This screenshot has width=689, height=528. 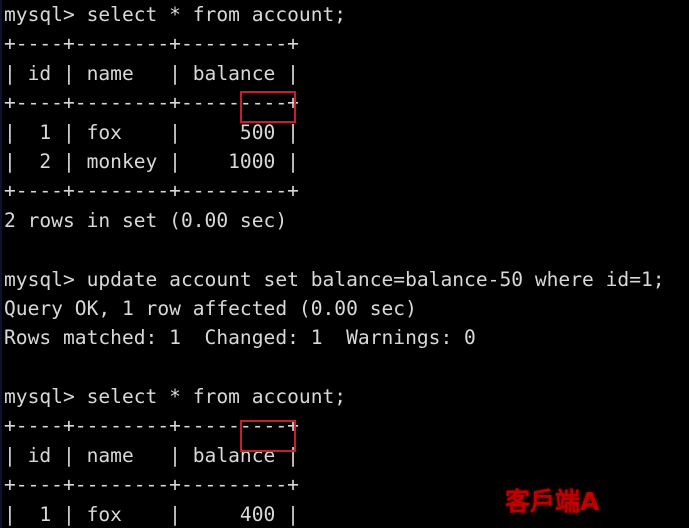 I want to click on terminal-line: 2 rows in set (0.00 sec), so click(x=146, y=220).